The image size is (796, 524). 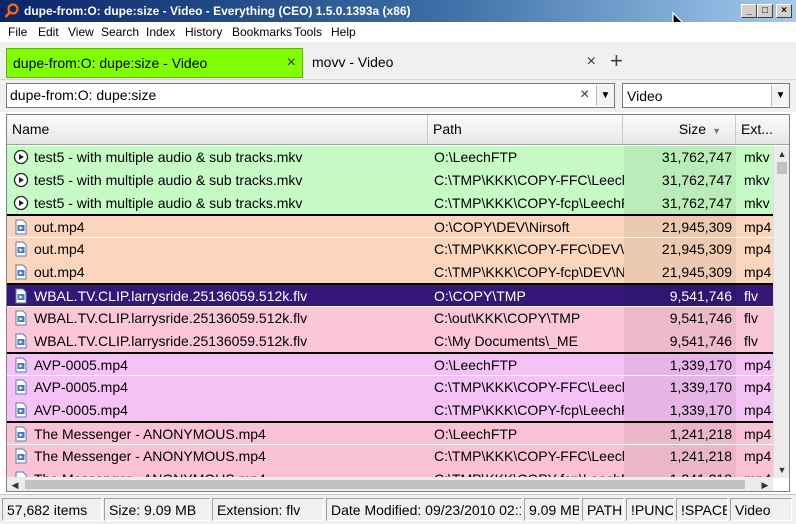 I want to click on status-item-count: 57,682 items, so click(x=52, y=509).